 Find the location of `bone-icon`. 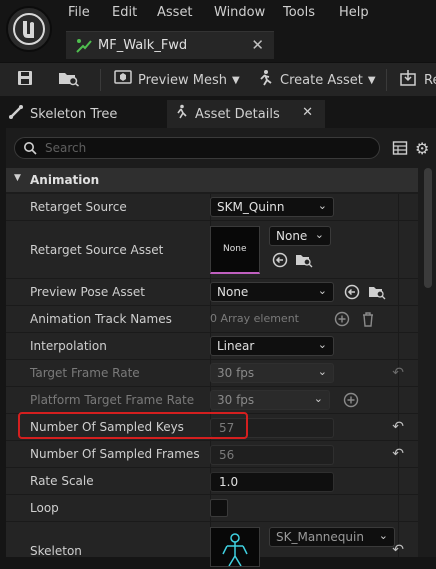

bone-icon is located at coordinates (16, 114).